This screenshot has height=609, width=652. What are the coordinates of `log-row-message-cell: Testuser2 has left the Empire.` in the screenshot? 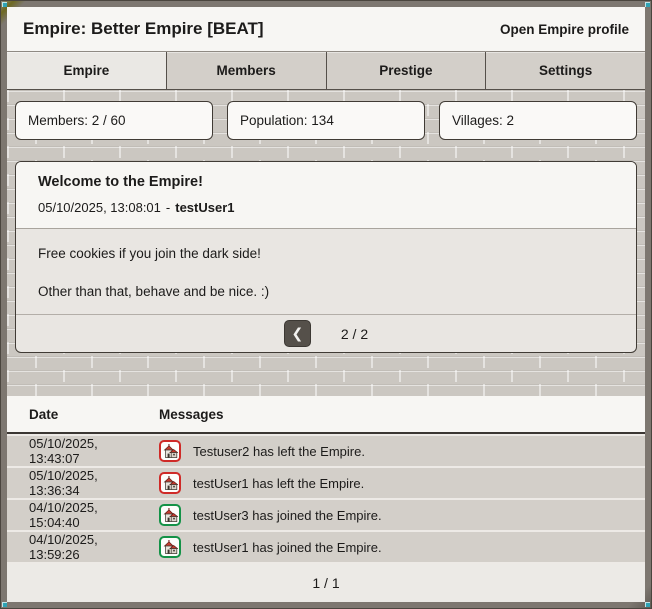 It's located at (251, 451).